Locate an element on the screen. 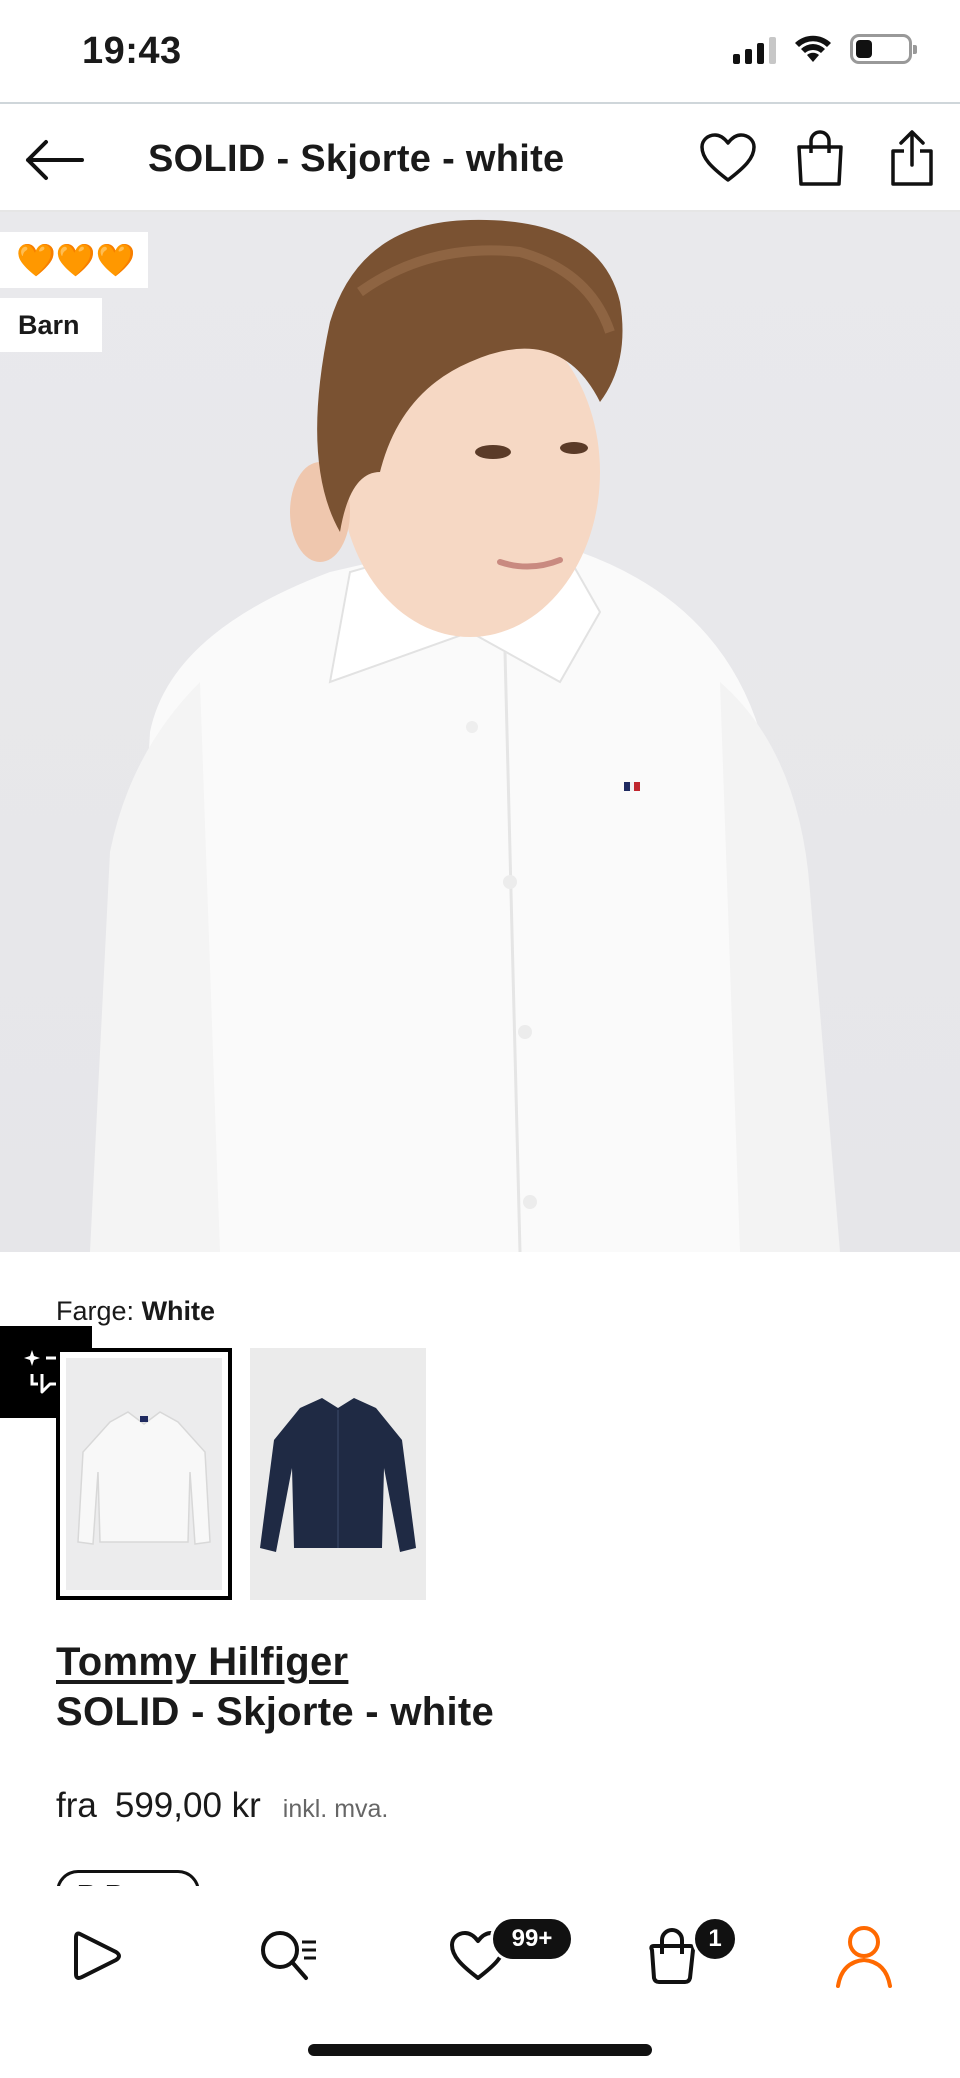  bag-count-badge: 1 is located at coordinates (715, 1939).